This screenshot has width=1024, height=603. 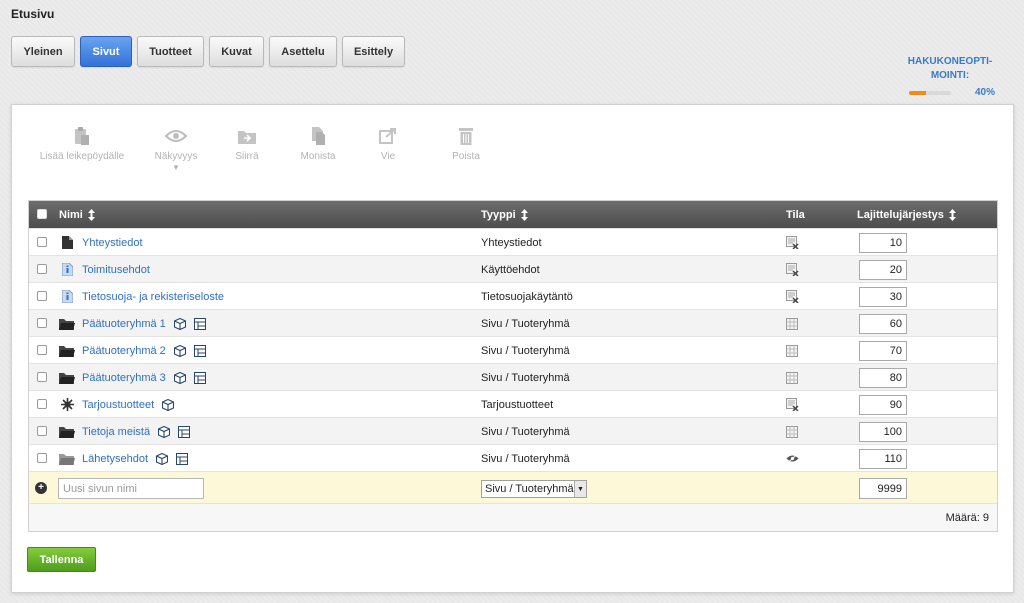 What do you see at coordinates (513, 457) in the screenshot?
I see `table-row: Lähetysehdot Sivu / Tuoteryhmä 110` at bounding box center [513, 457].